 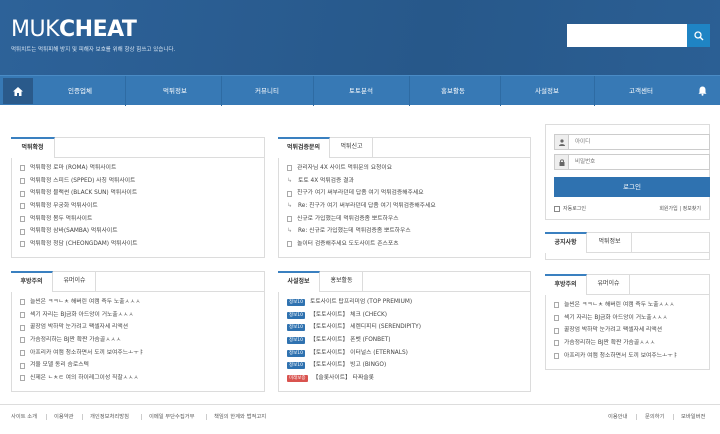 I want to click on footer-link-about: 사이트 소개, so click(x=24, y=417).